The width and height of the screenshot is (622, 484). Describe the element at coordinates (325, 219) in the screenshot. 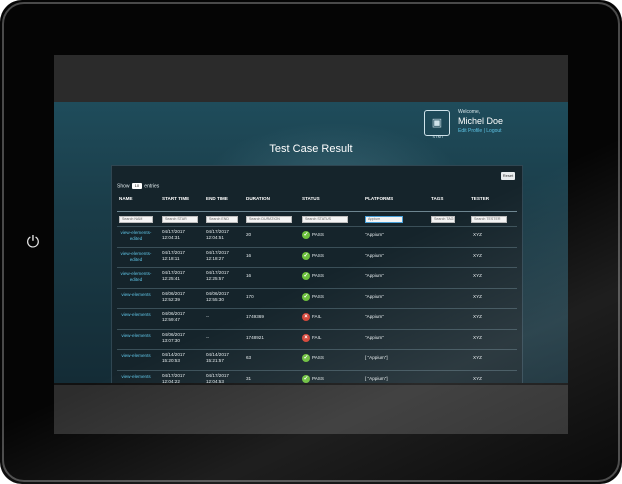

I see `filter-input-status: Search STATUS` at that location.